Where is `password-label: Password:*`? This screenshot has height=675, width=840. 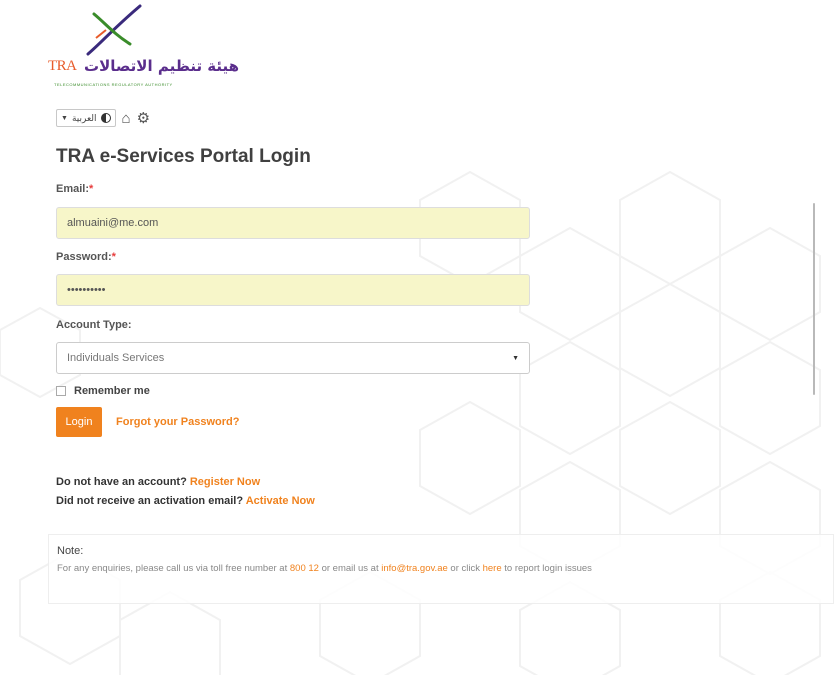
password-label: Password:* is located at coordinates (293, 257).